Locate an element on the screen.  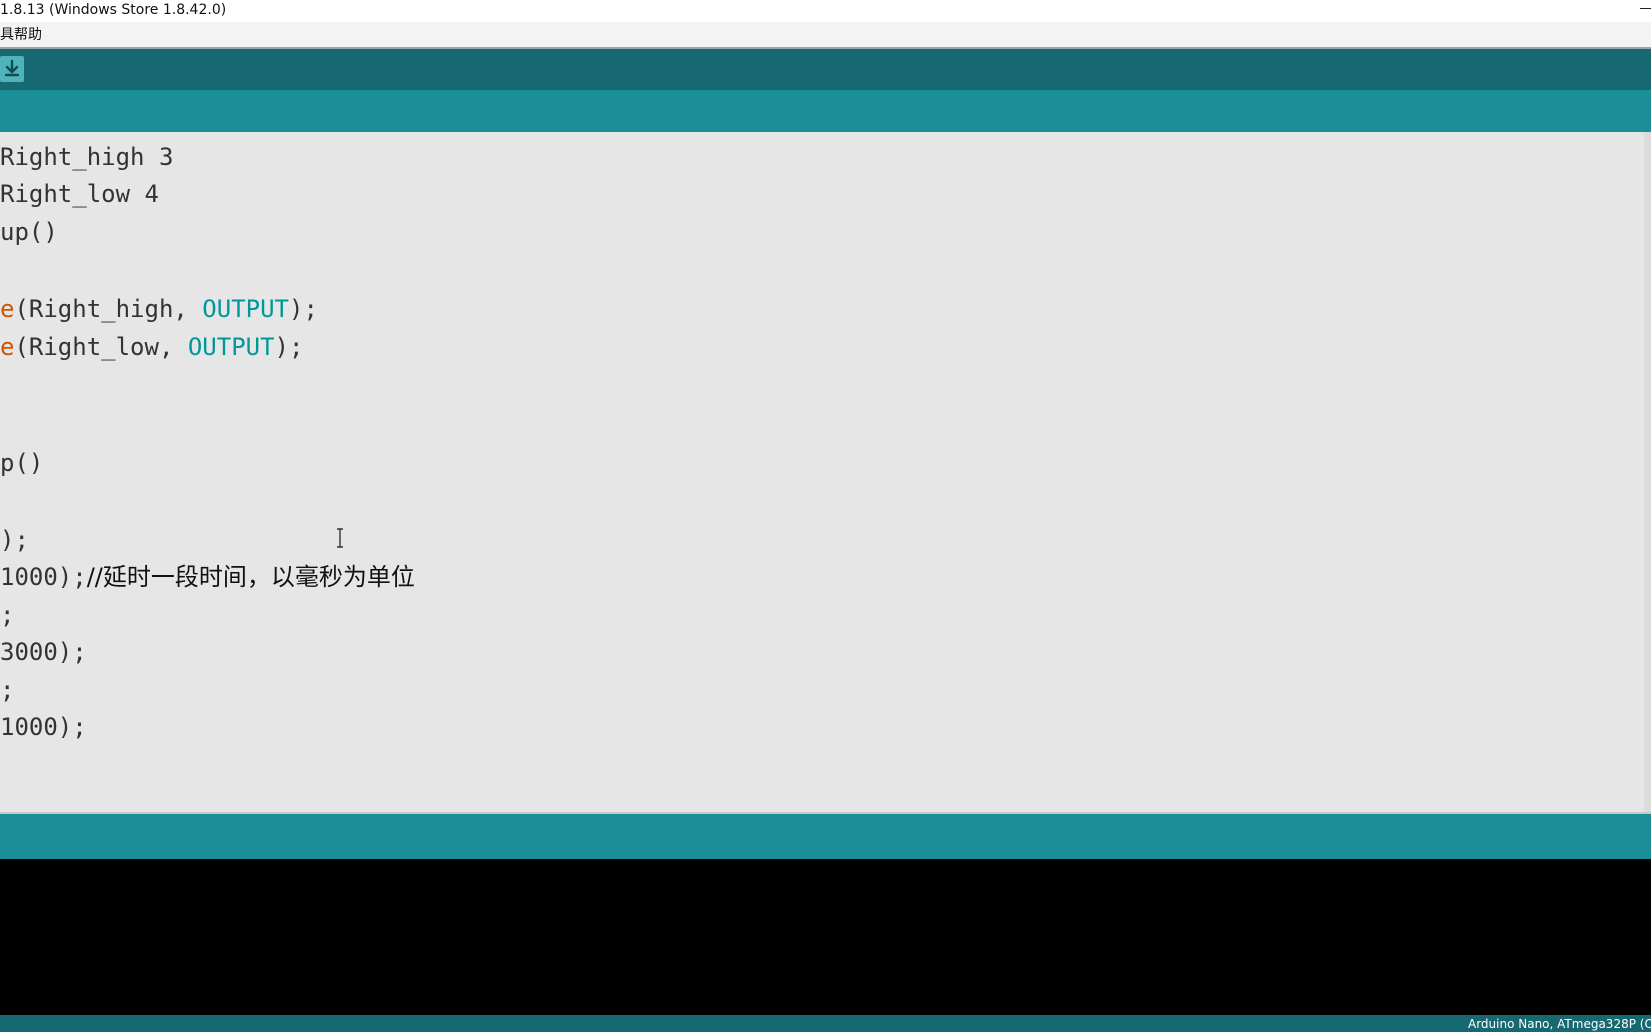
export-button is located at coordinates (12, 69).